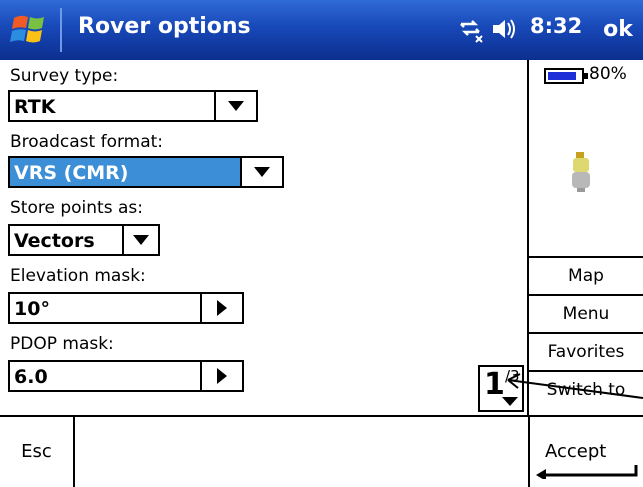 This screenshot has height=487, width=643. What do you see at coordinates (64, 76) in the screenshot?
I see `survey-type-label: Survey type:` at bounding box center [64, 76].